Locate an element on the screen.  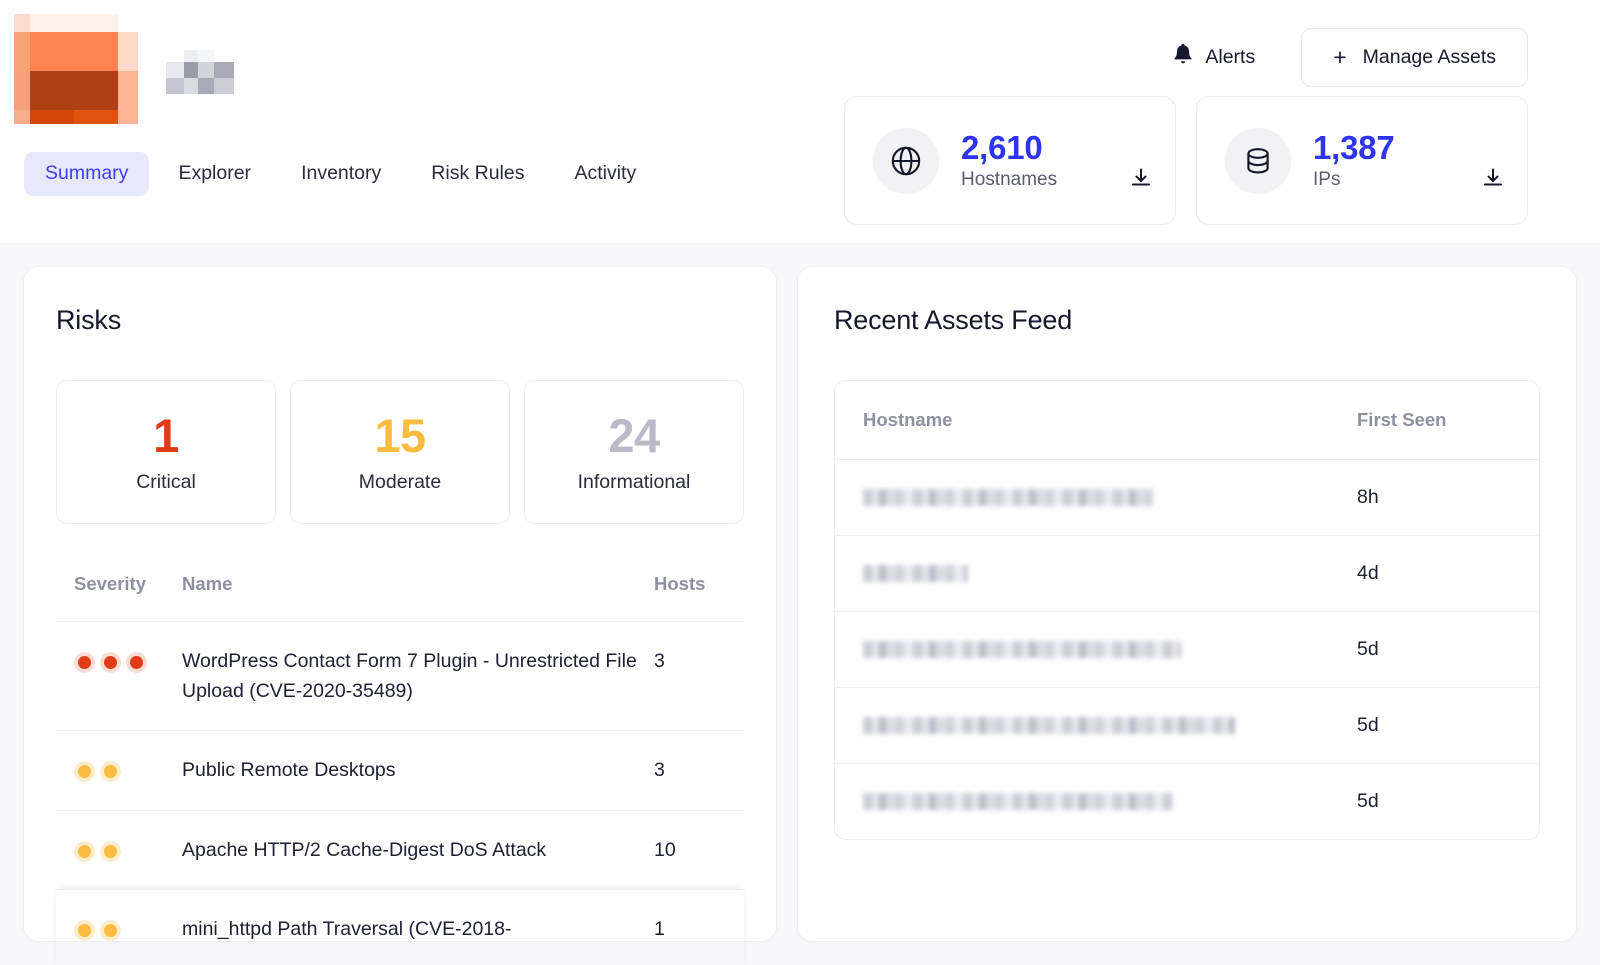
stat-card-hostnames: 2,610 Hostnames is located at coordinates (1010, 160).